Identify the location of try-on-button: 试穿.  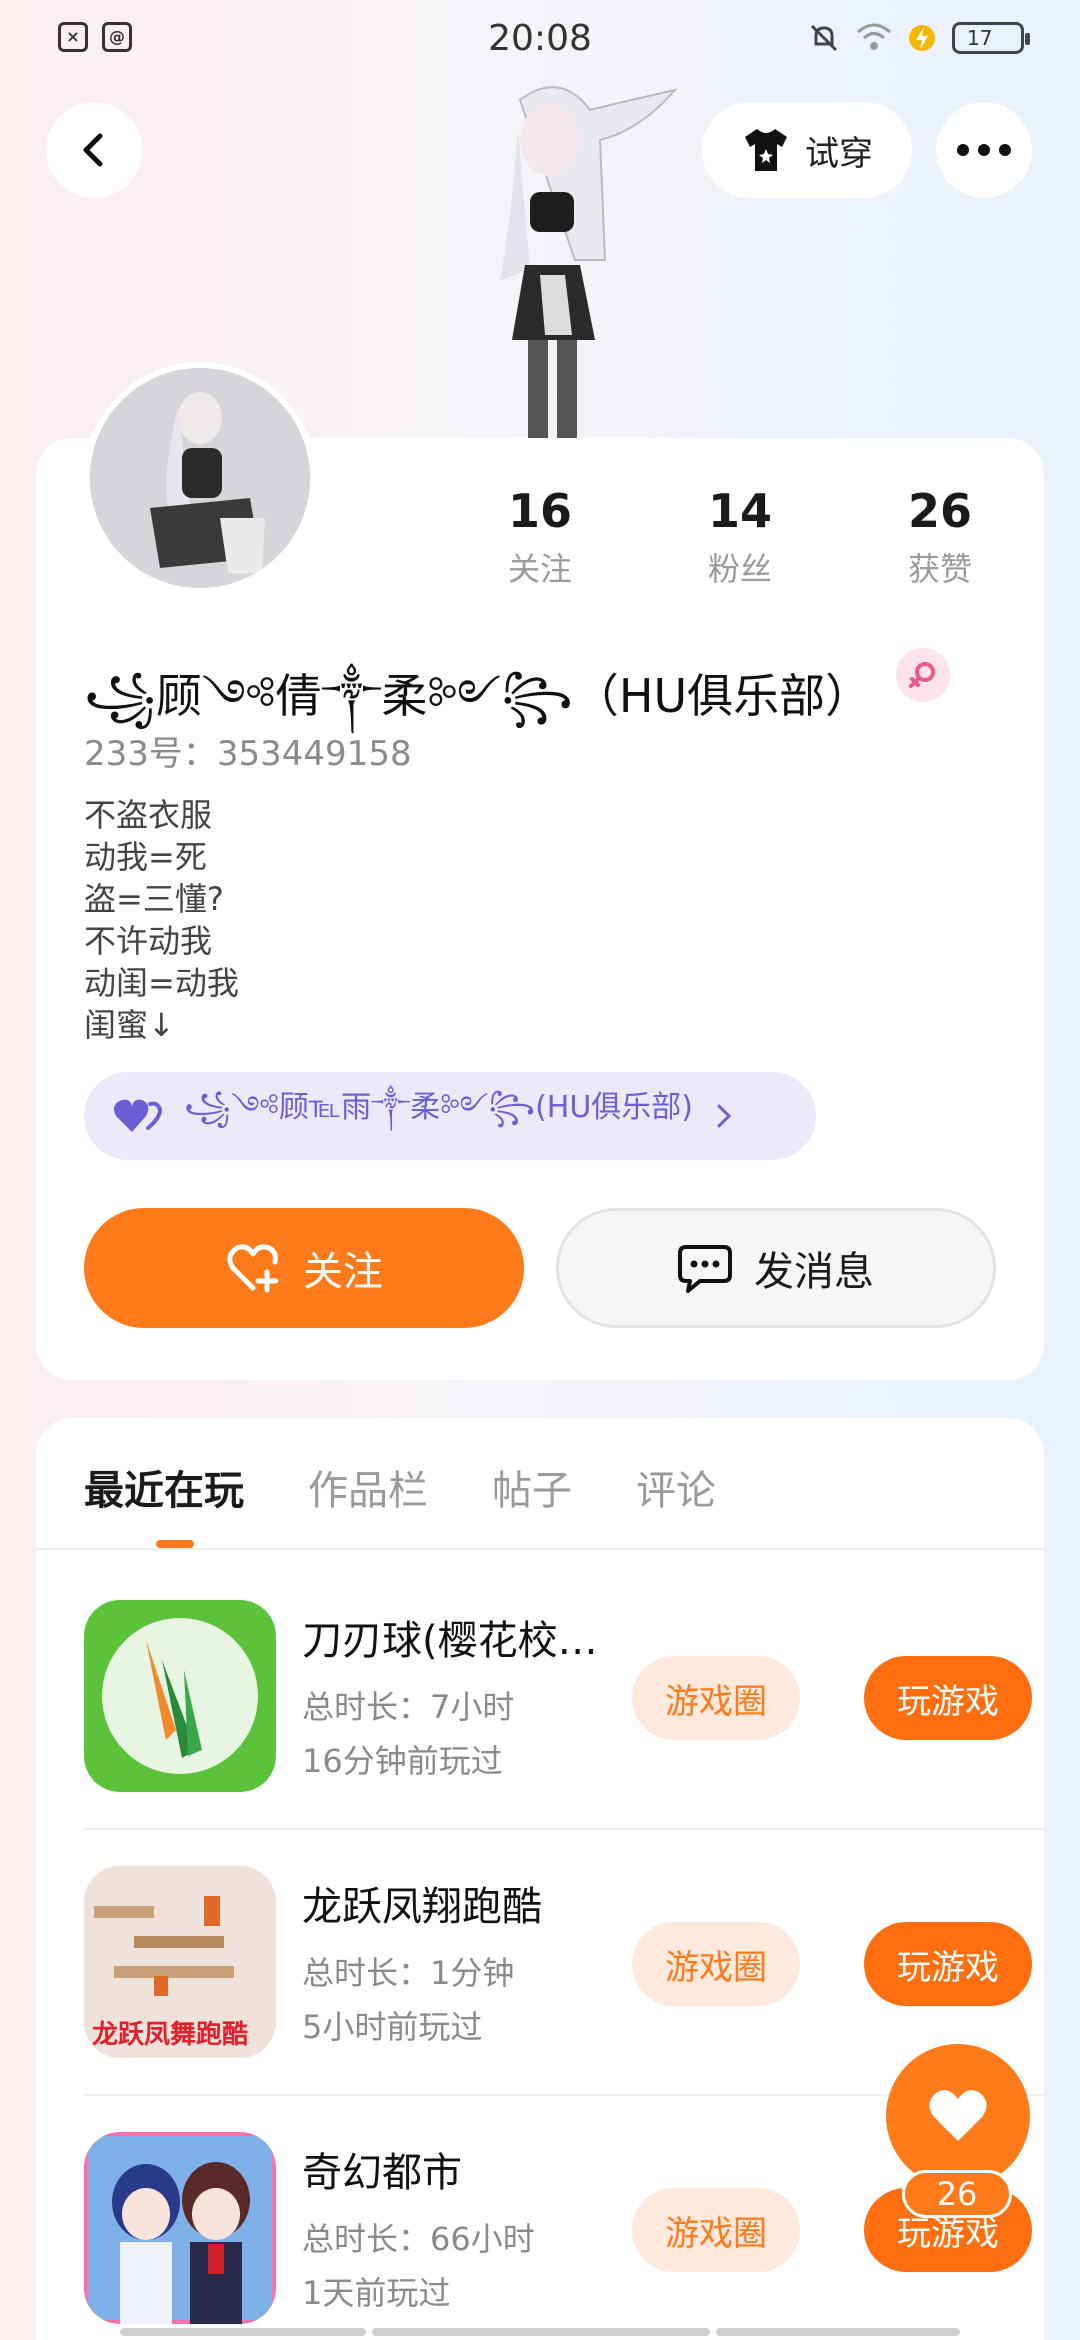
(807, 150).